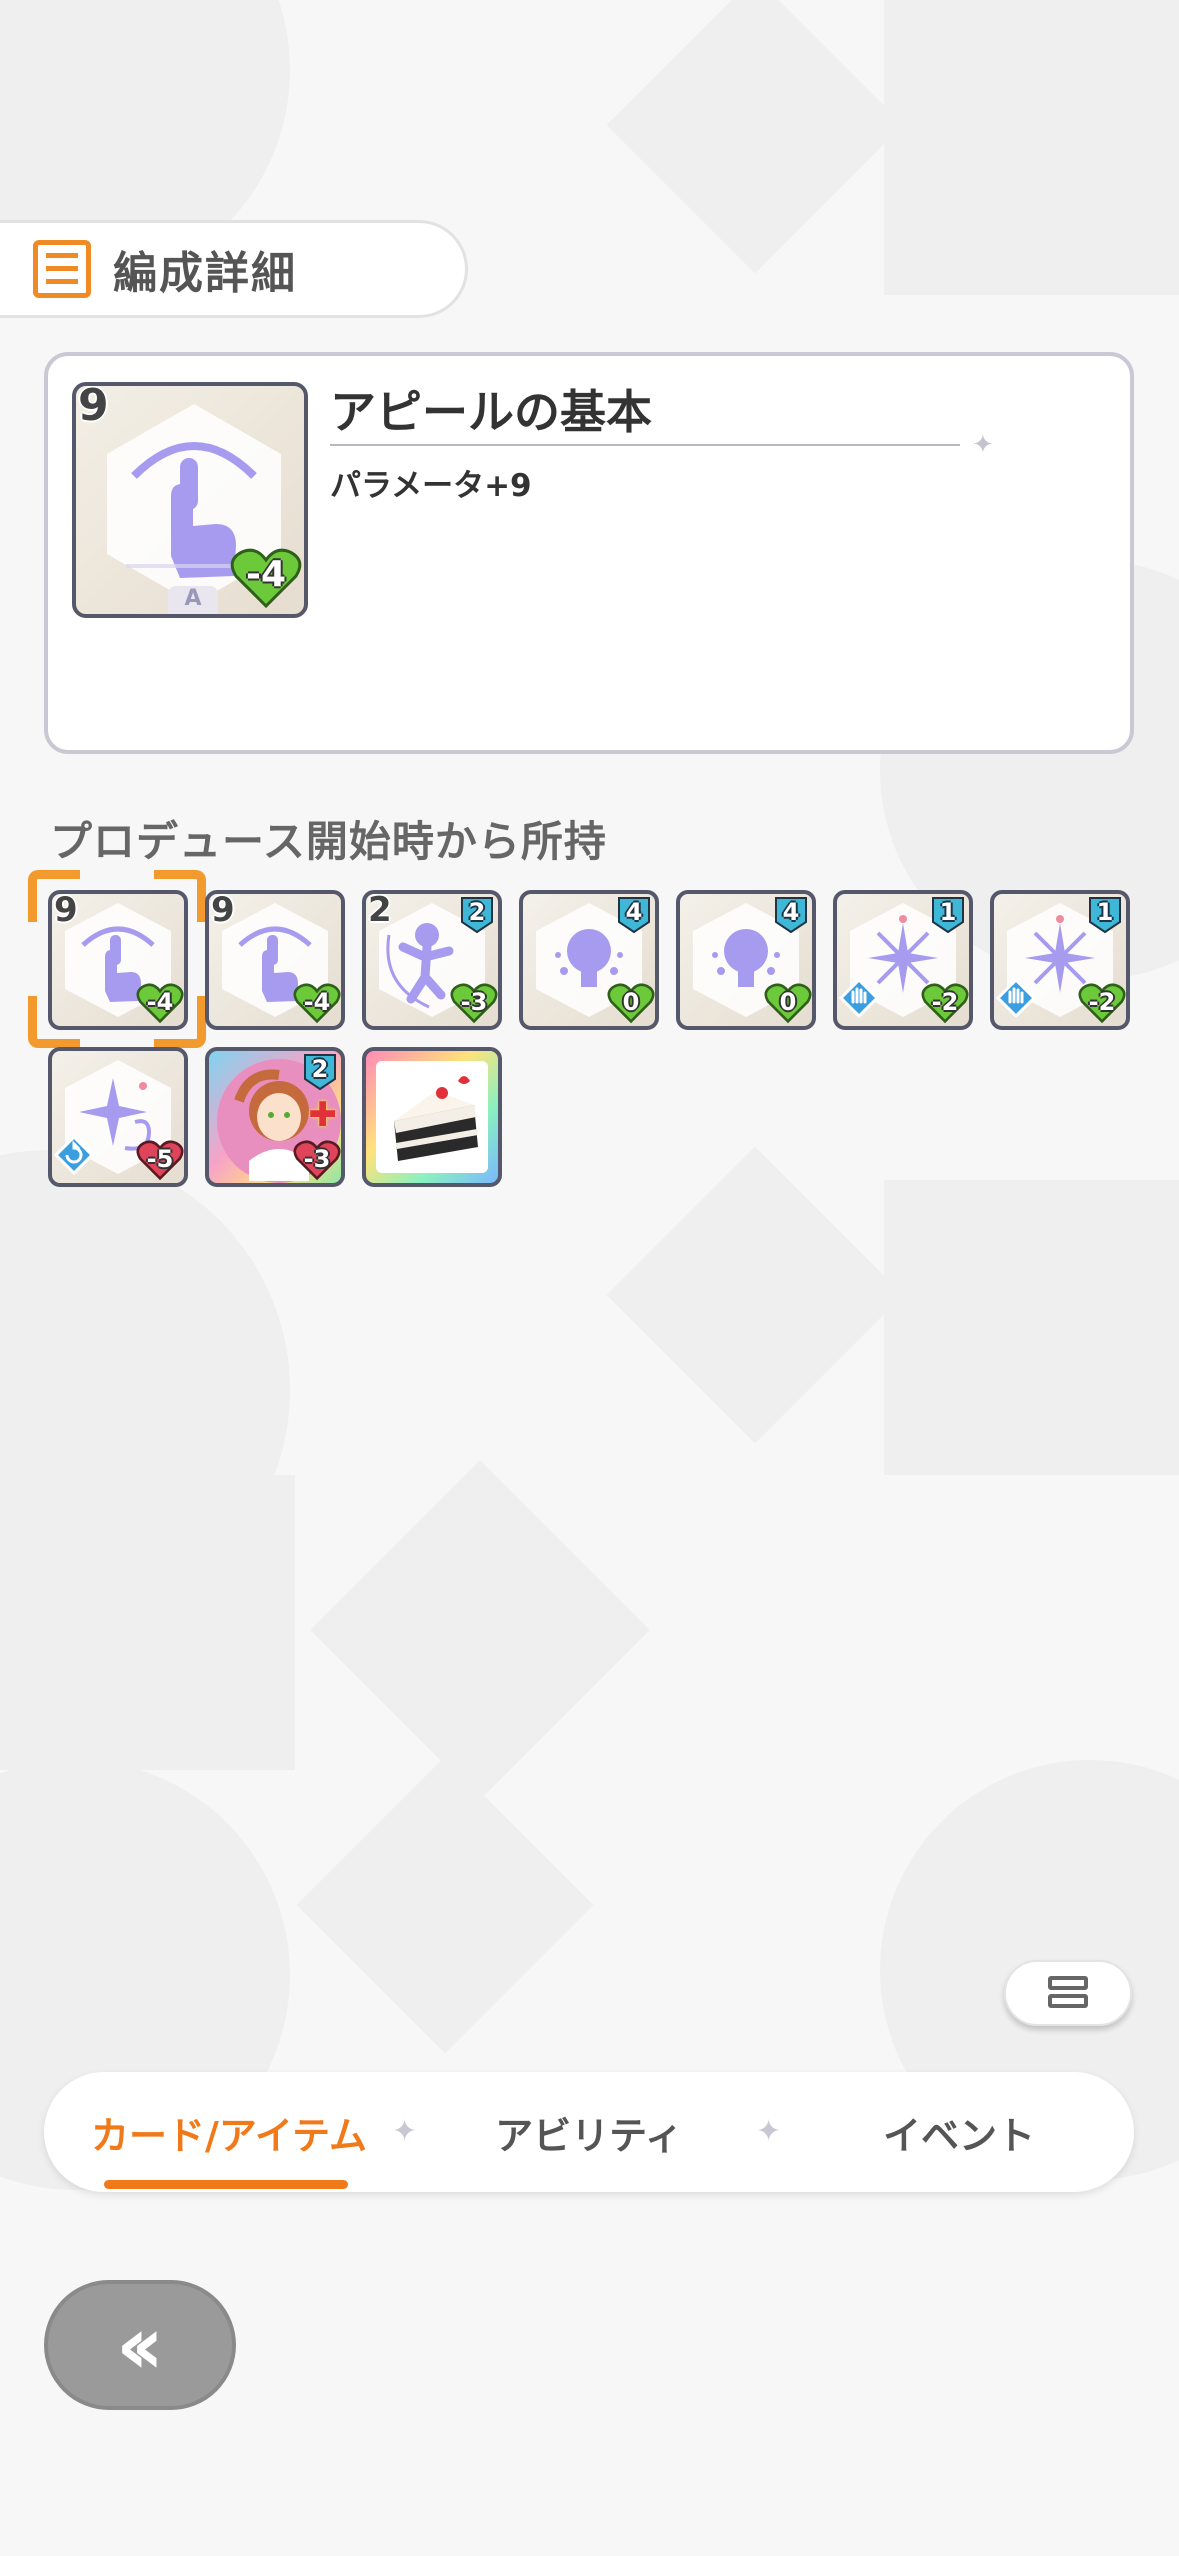  I want to click on card-tile-idol: 2 ✚ -3, so click(275, 1117).